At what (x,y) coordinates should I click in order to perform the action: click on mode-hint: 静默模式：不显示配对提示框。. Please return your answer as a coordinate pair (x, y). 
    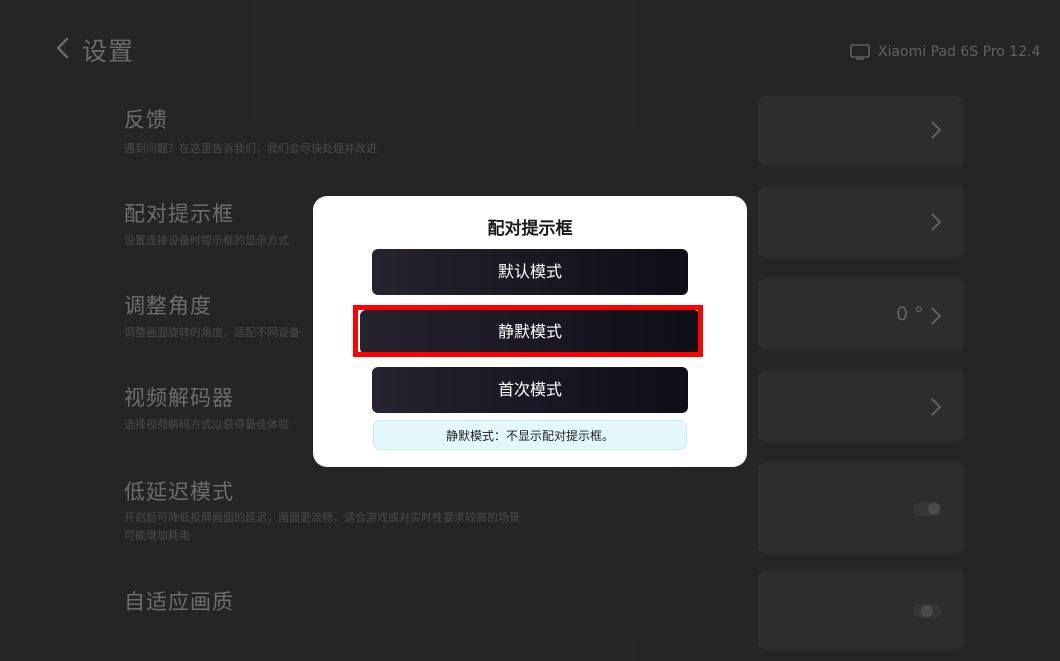
    Looking at the image, I should click on (530, 435).